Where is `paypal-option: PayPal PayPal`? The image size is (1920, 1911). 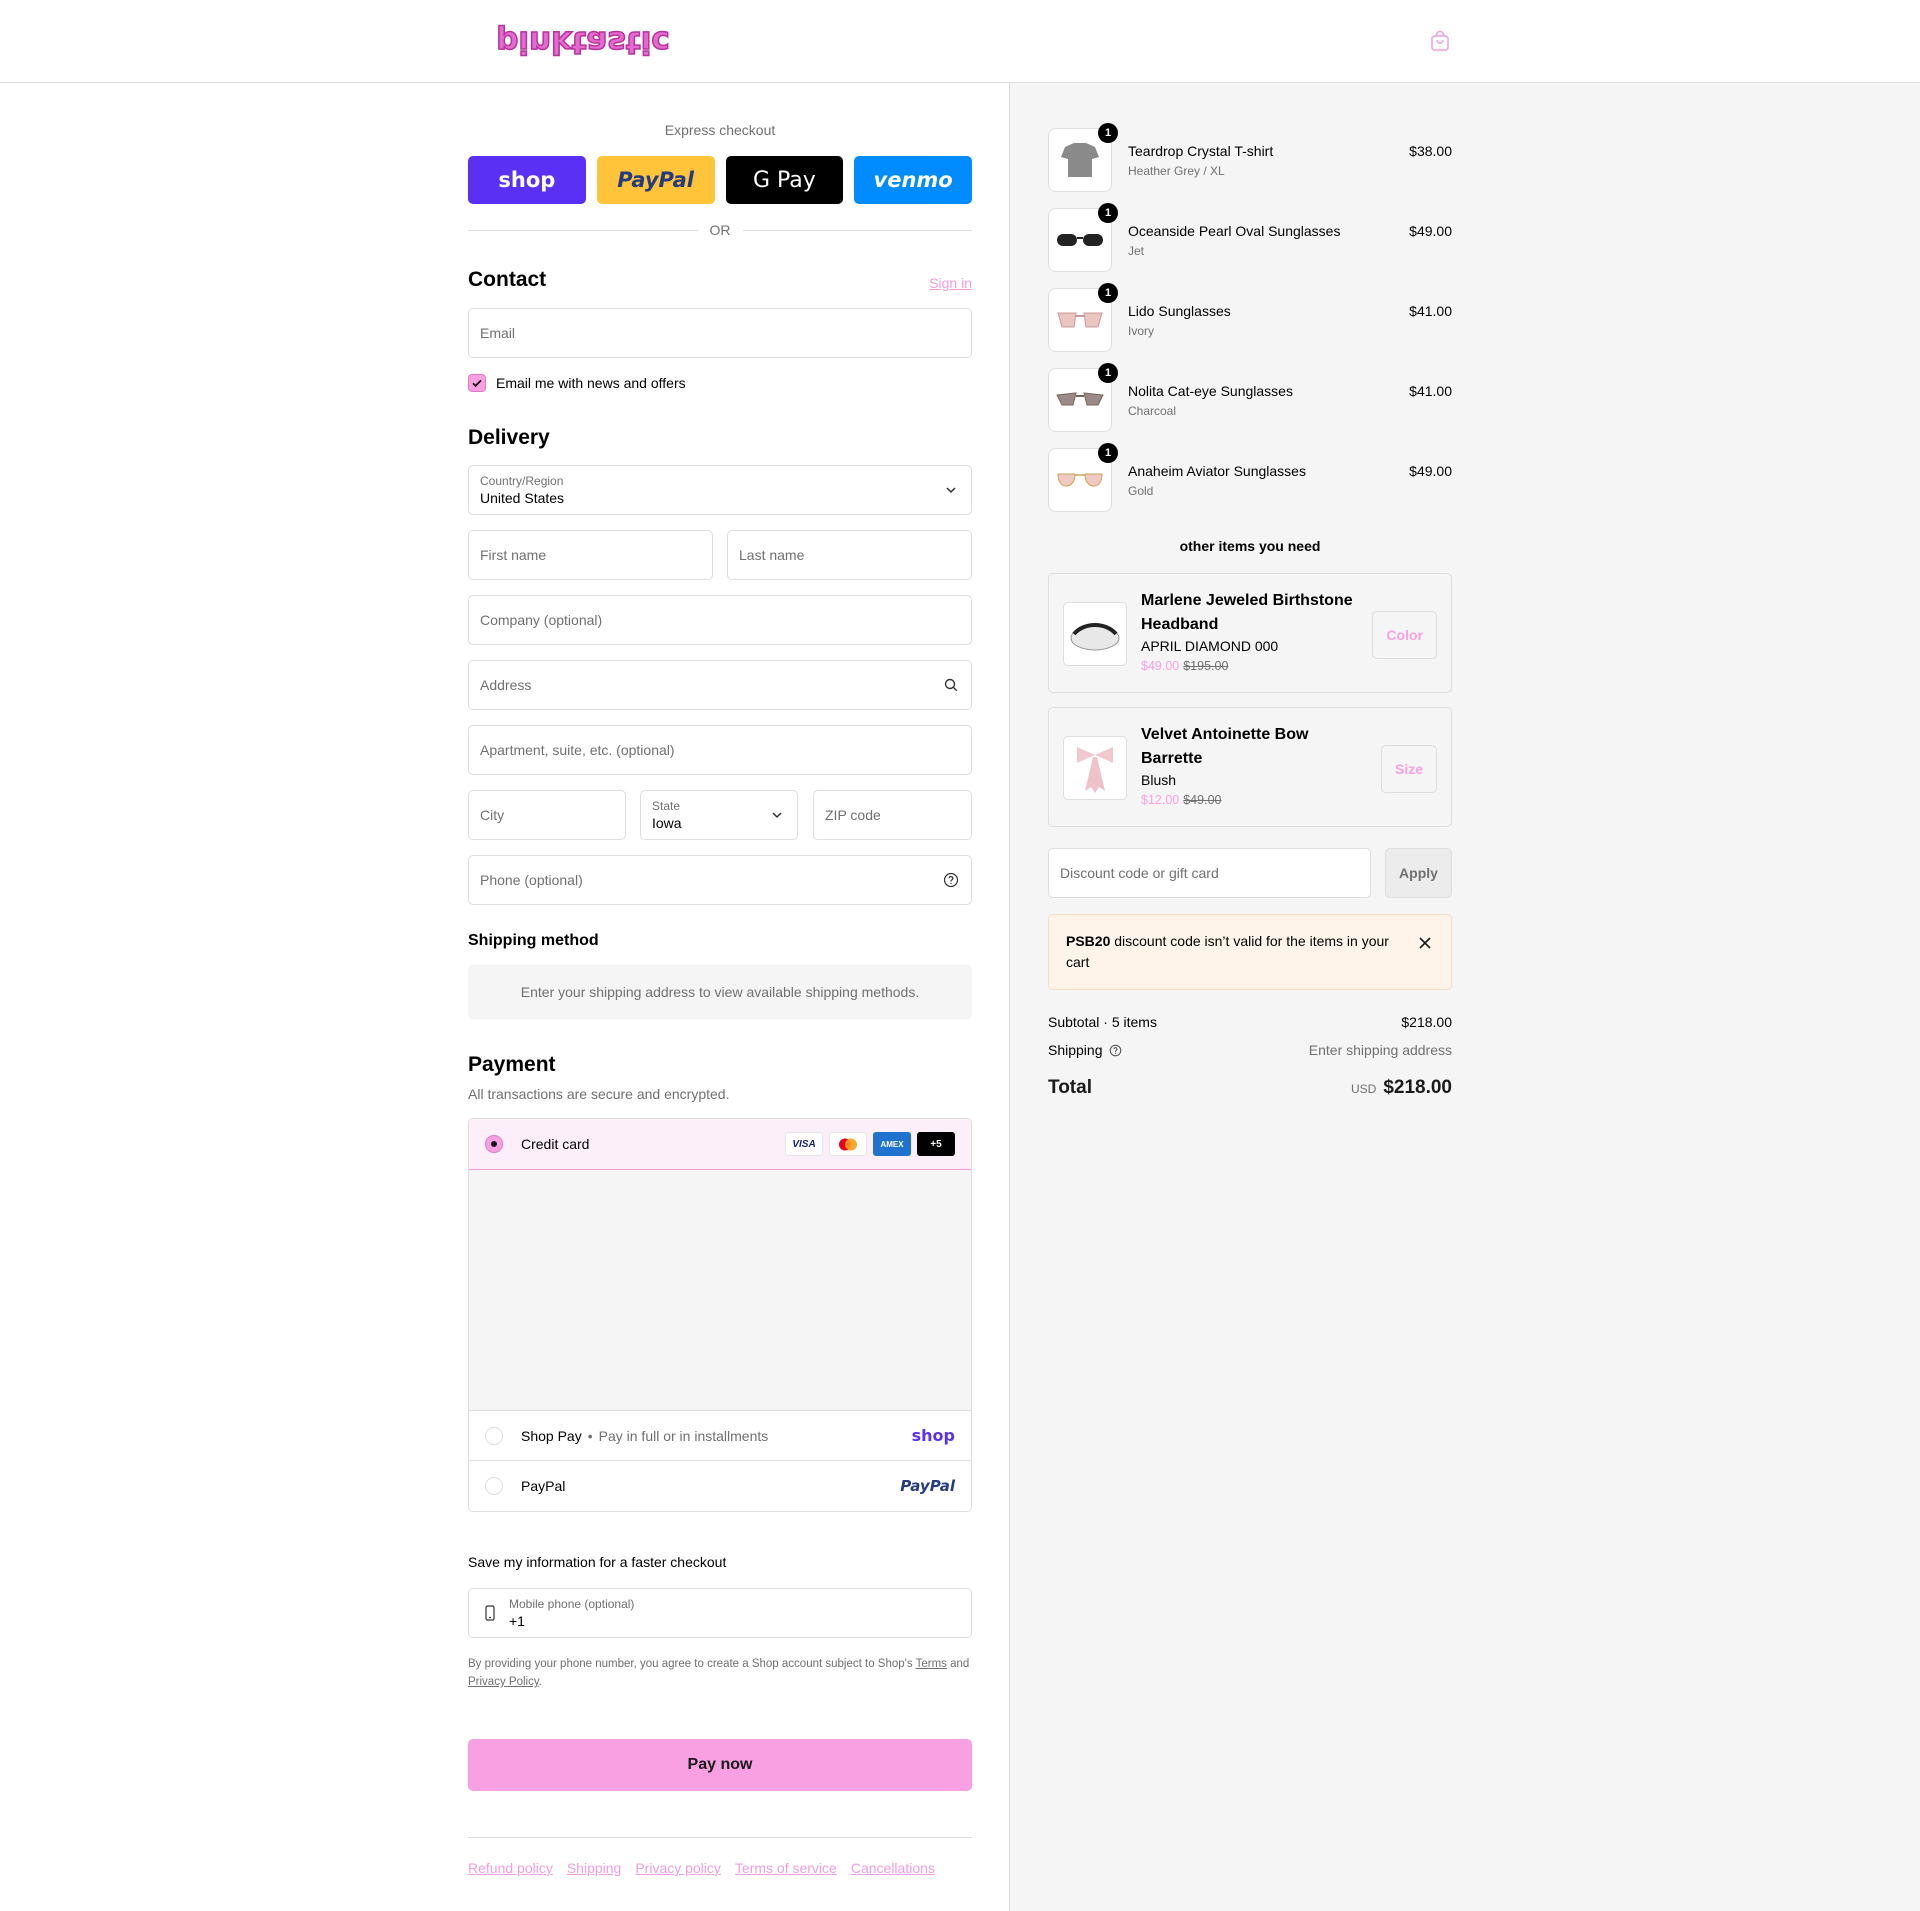
paypal-option: PayPal PayPal is located at coordinates (720, 1486).